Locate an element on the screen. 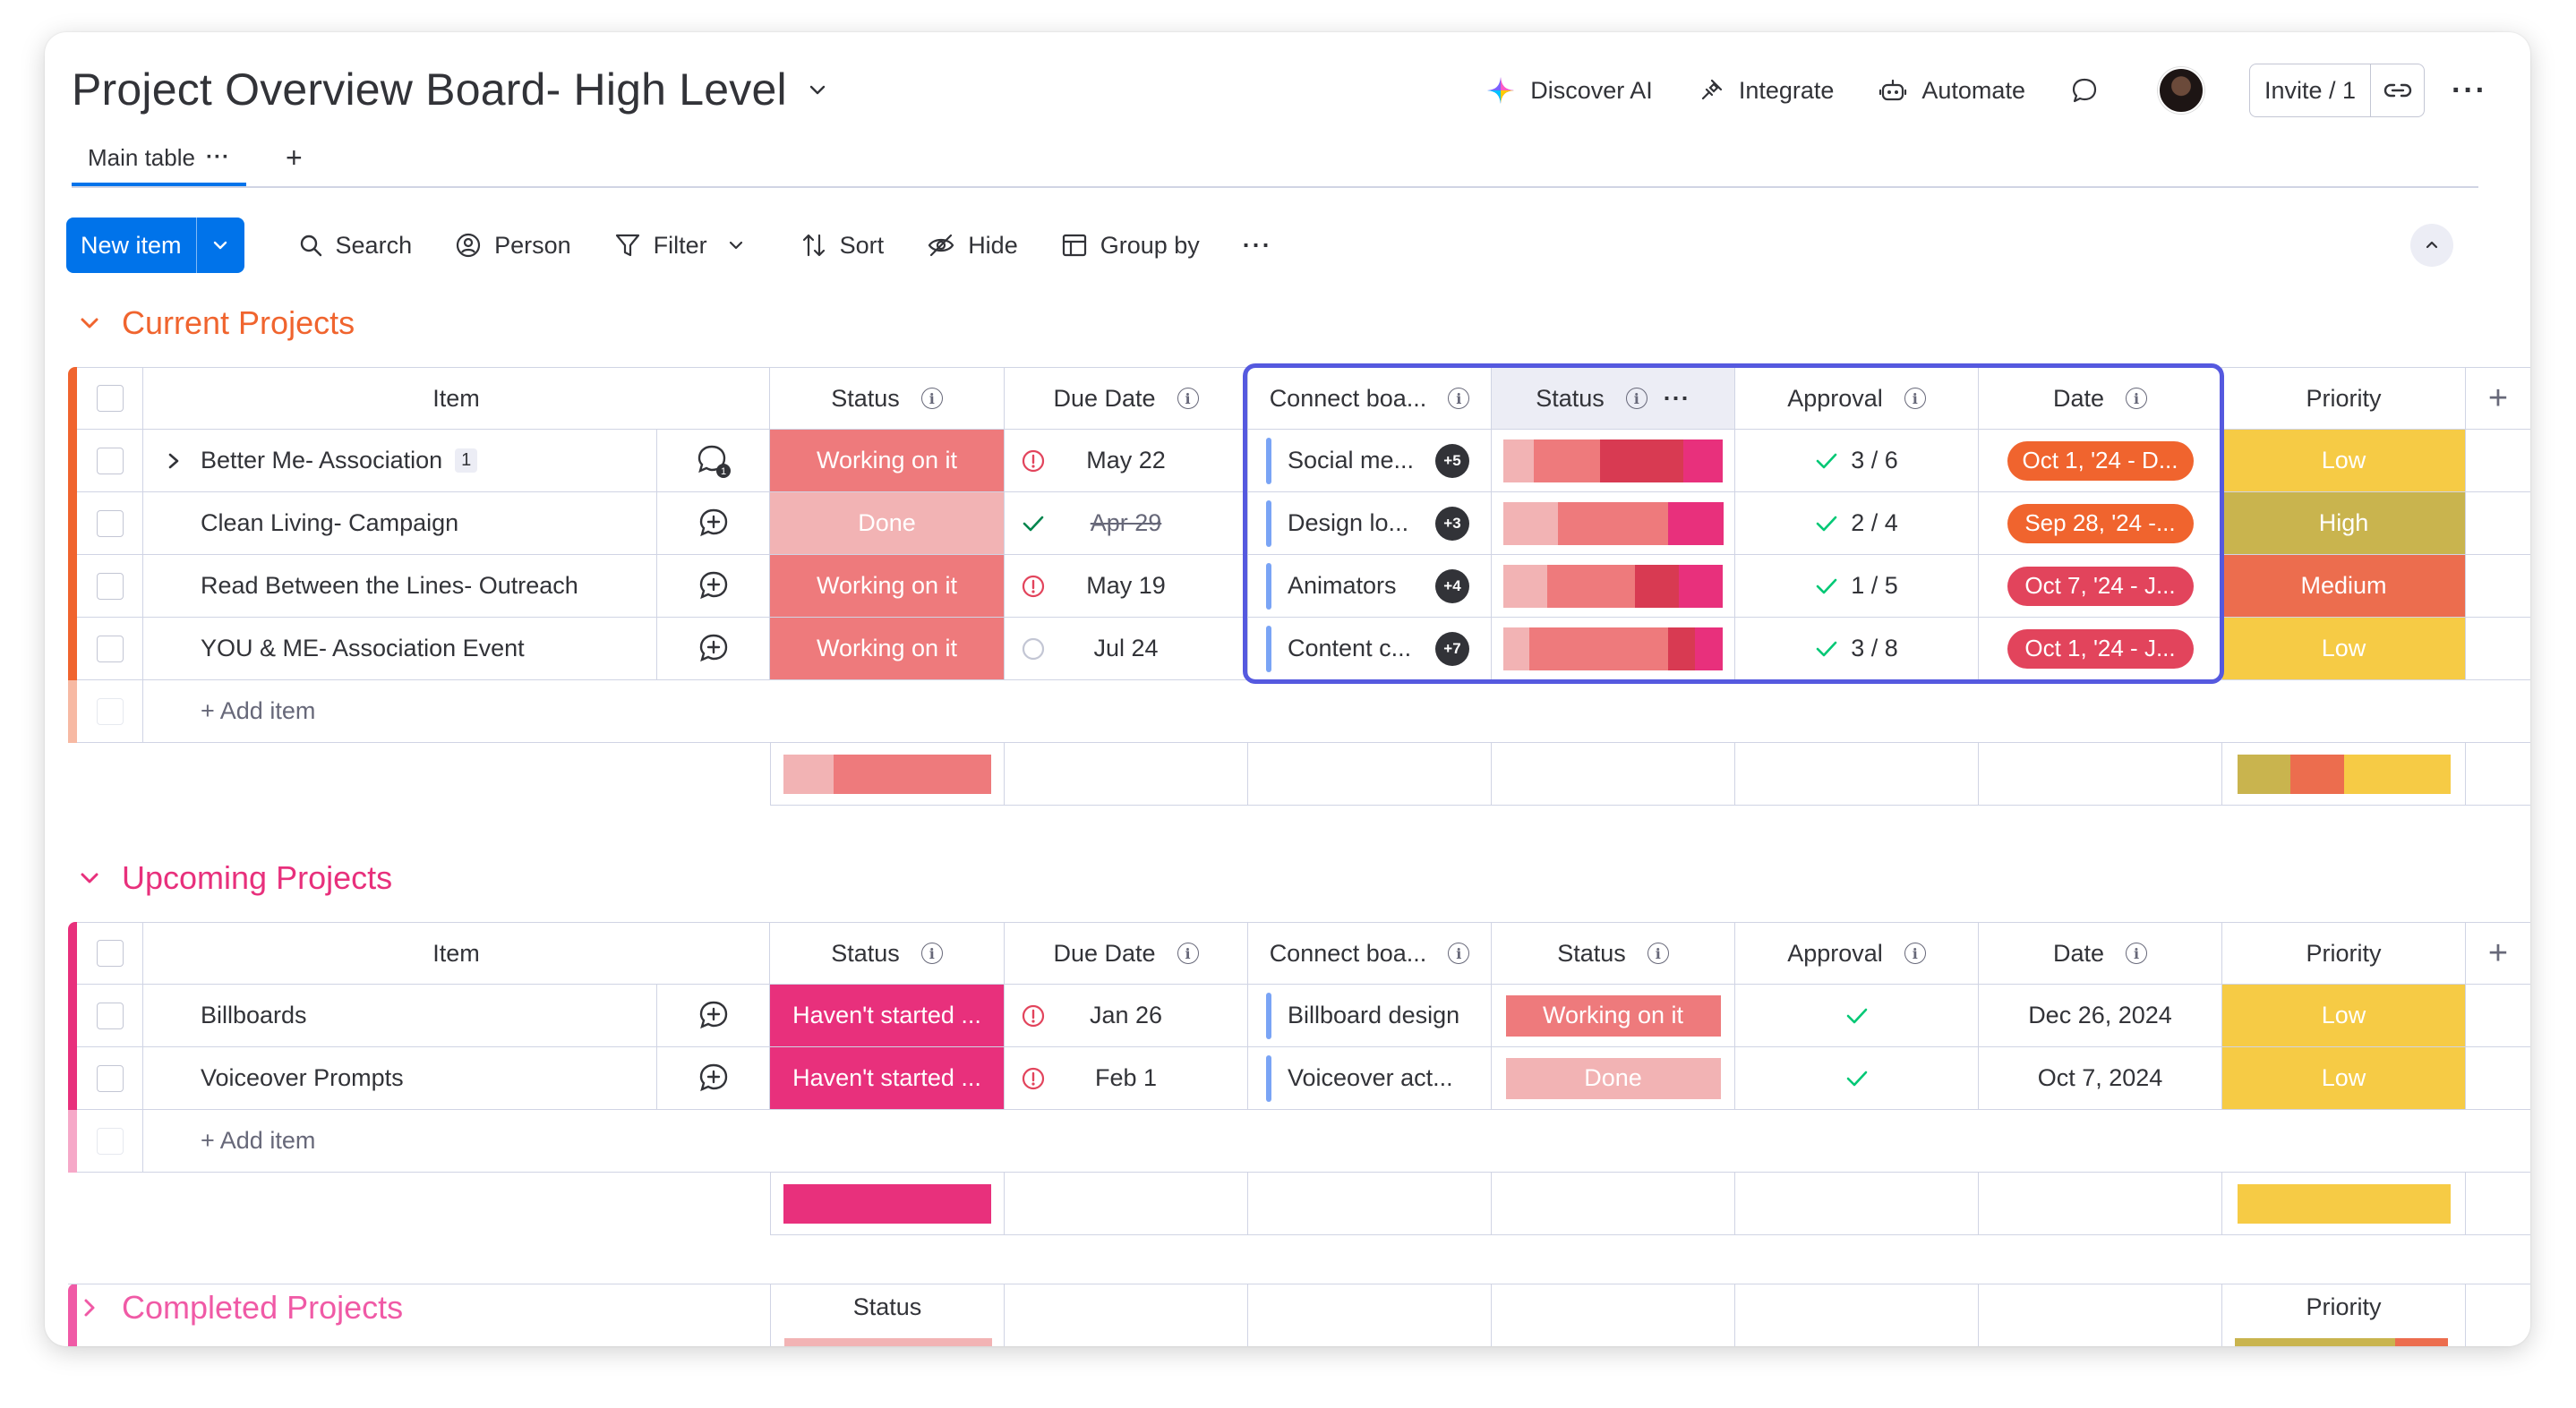 The image size is (2576, 1408). filter-button: Filter is located at coordinates (686, 246).